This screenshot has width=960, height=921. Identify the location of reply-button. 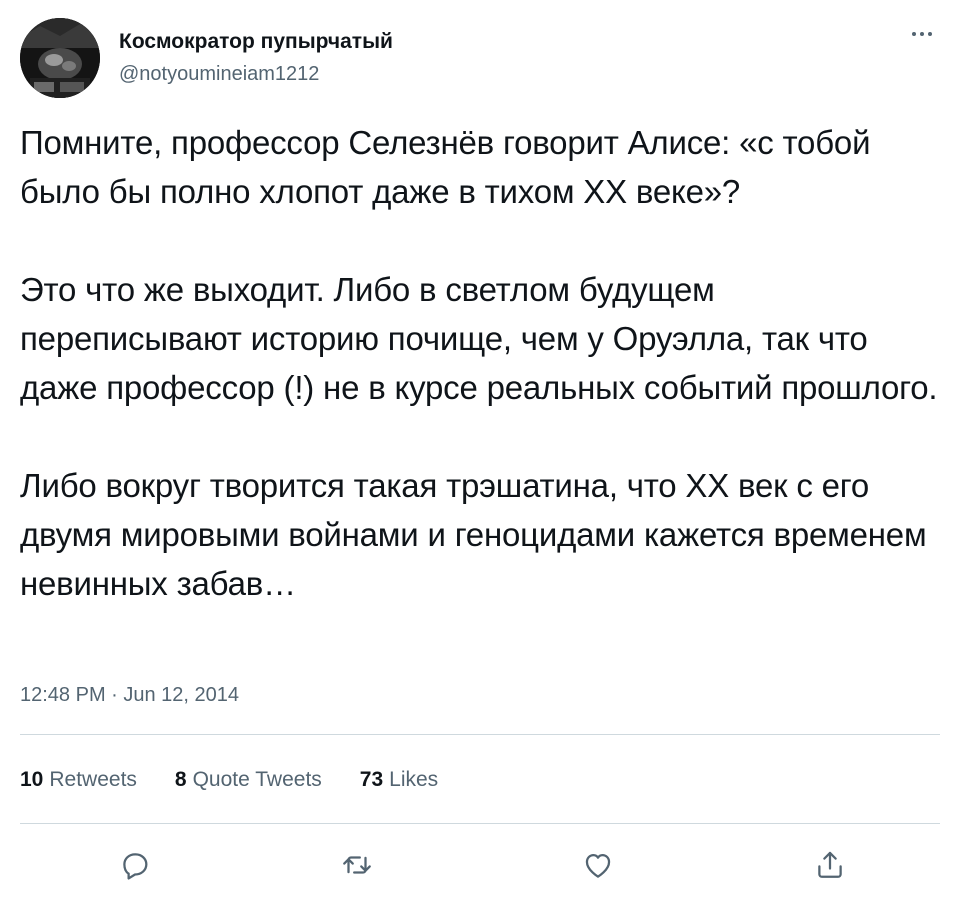
(135, 865).